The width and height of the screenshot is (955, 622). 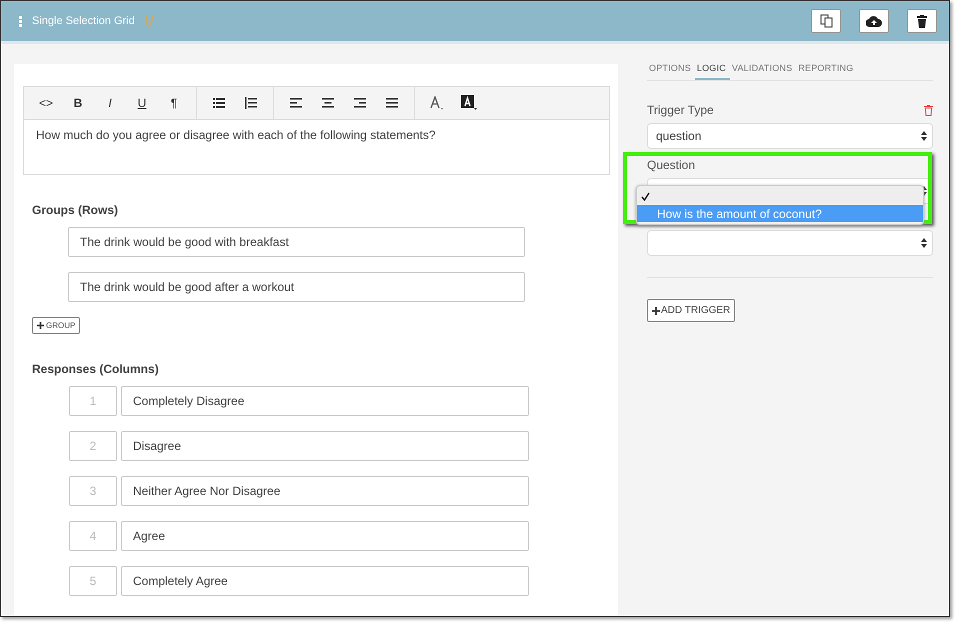 I want to click on tab: OPTIONS, so click(x=671, y=68).